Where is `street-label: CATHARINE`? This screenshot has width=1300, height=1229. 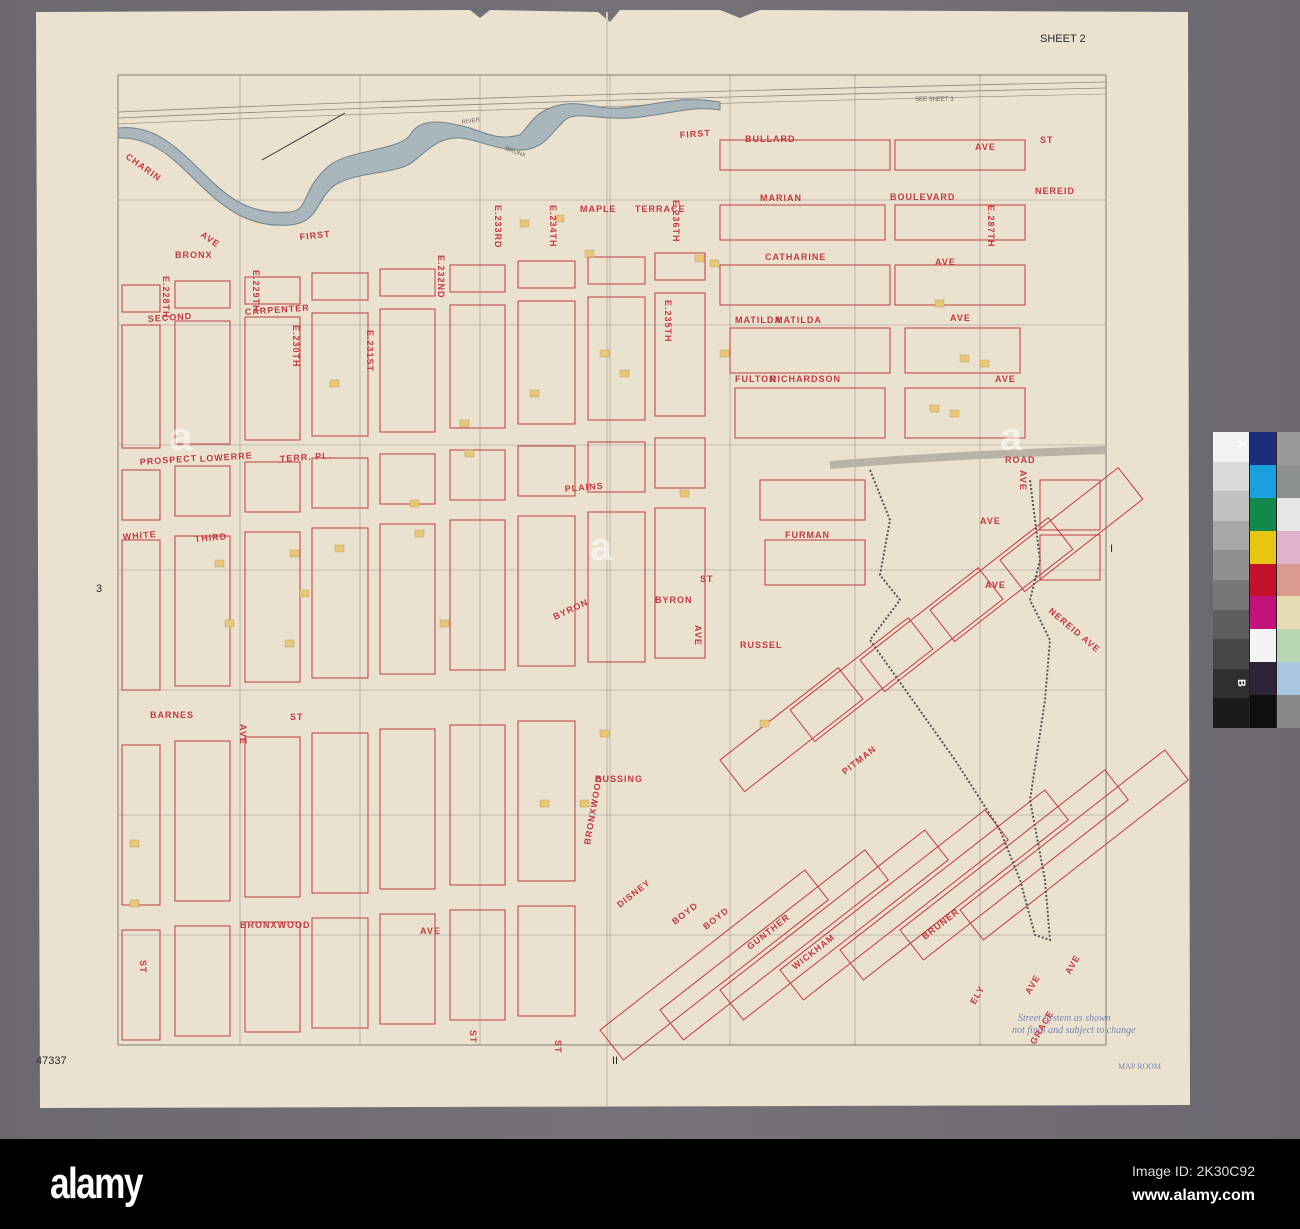 street-label: CATHARINE is located at coordinates (795, 257).